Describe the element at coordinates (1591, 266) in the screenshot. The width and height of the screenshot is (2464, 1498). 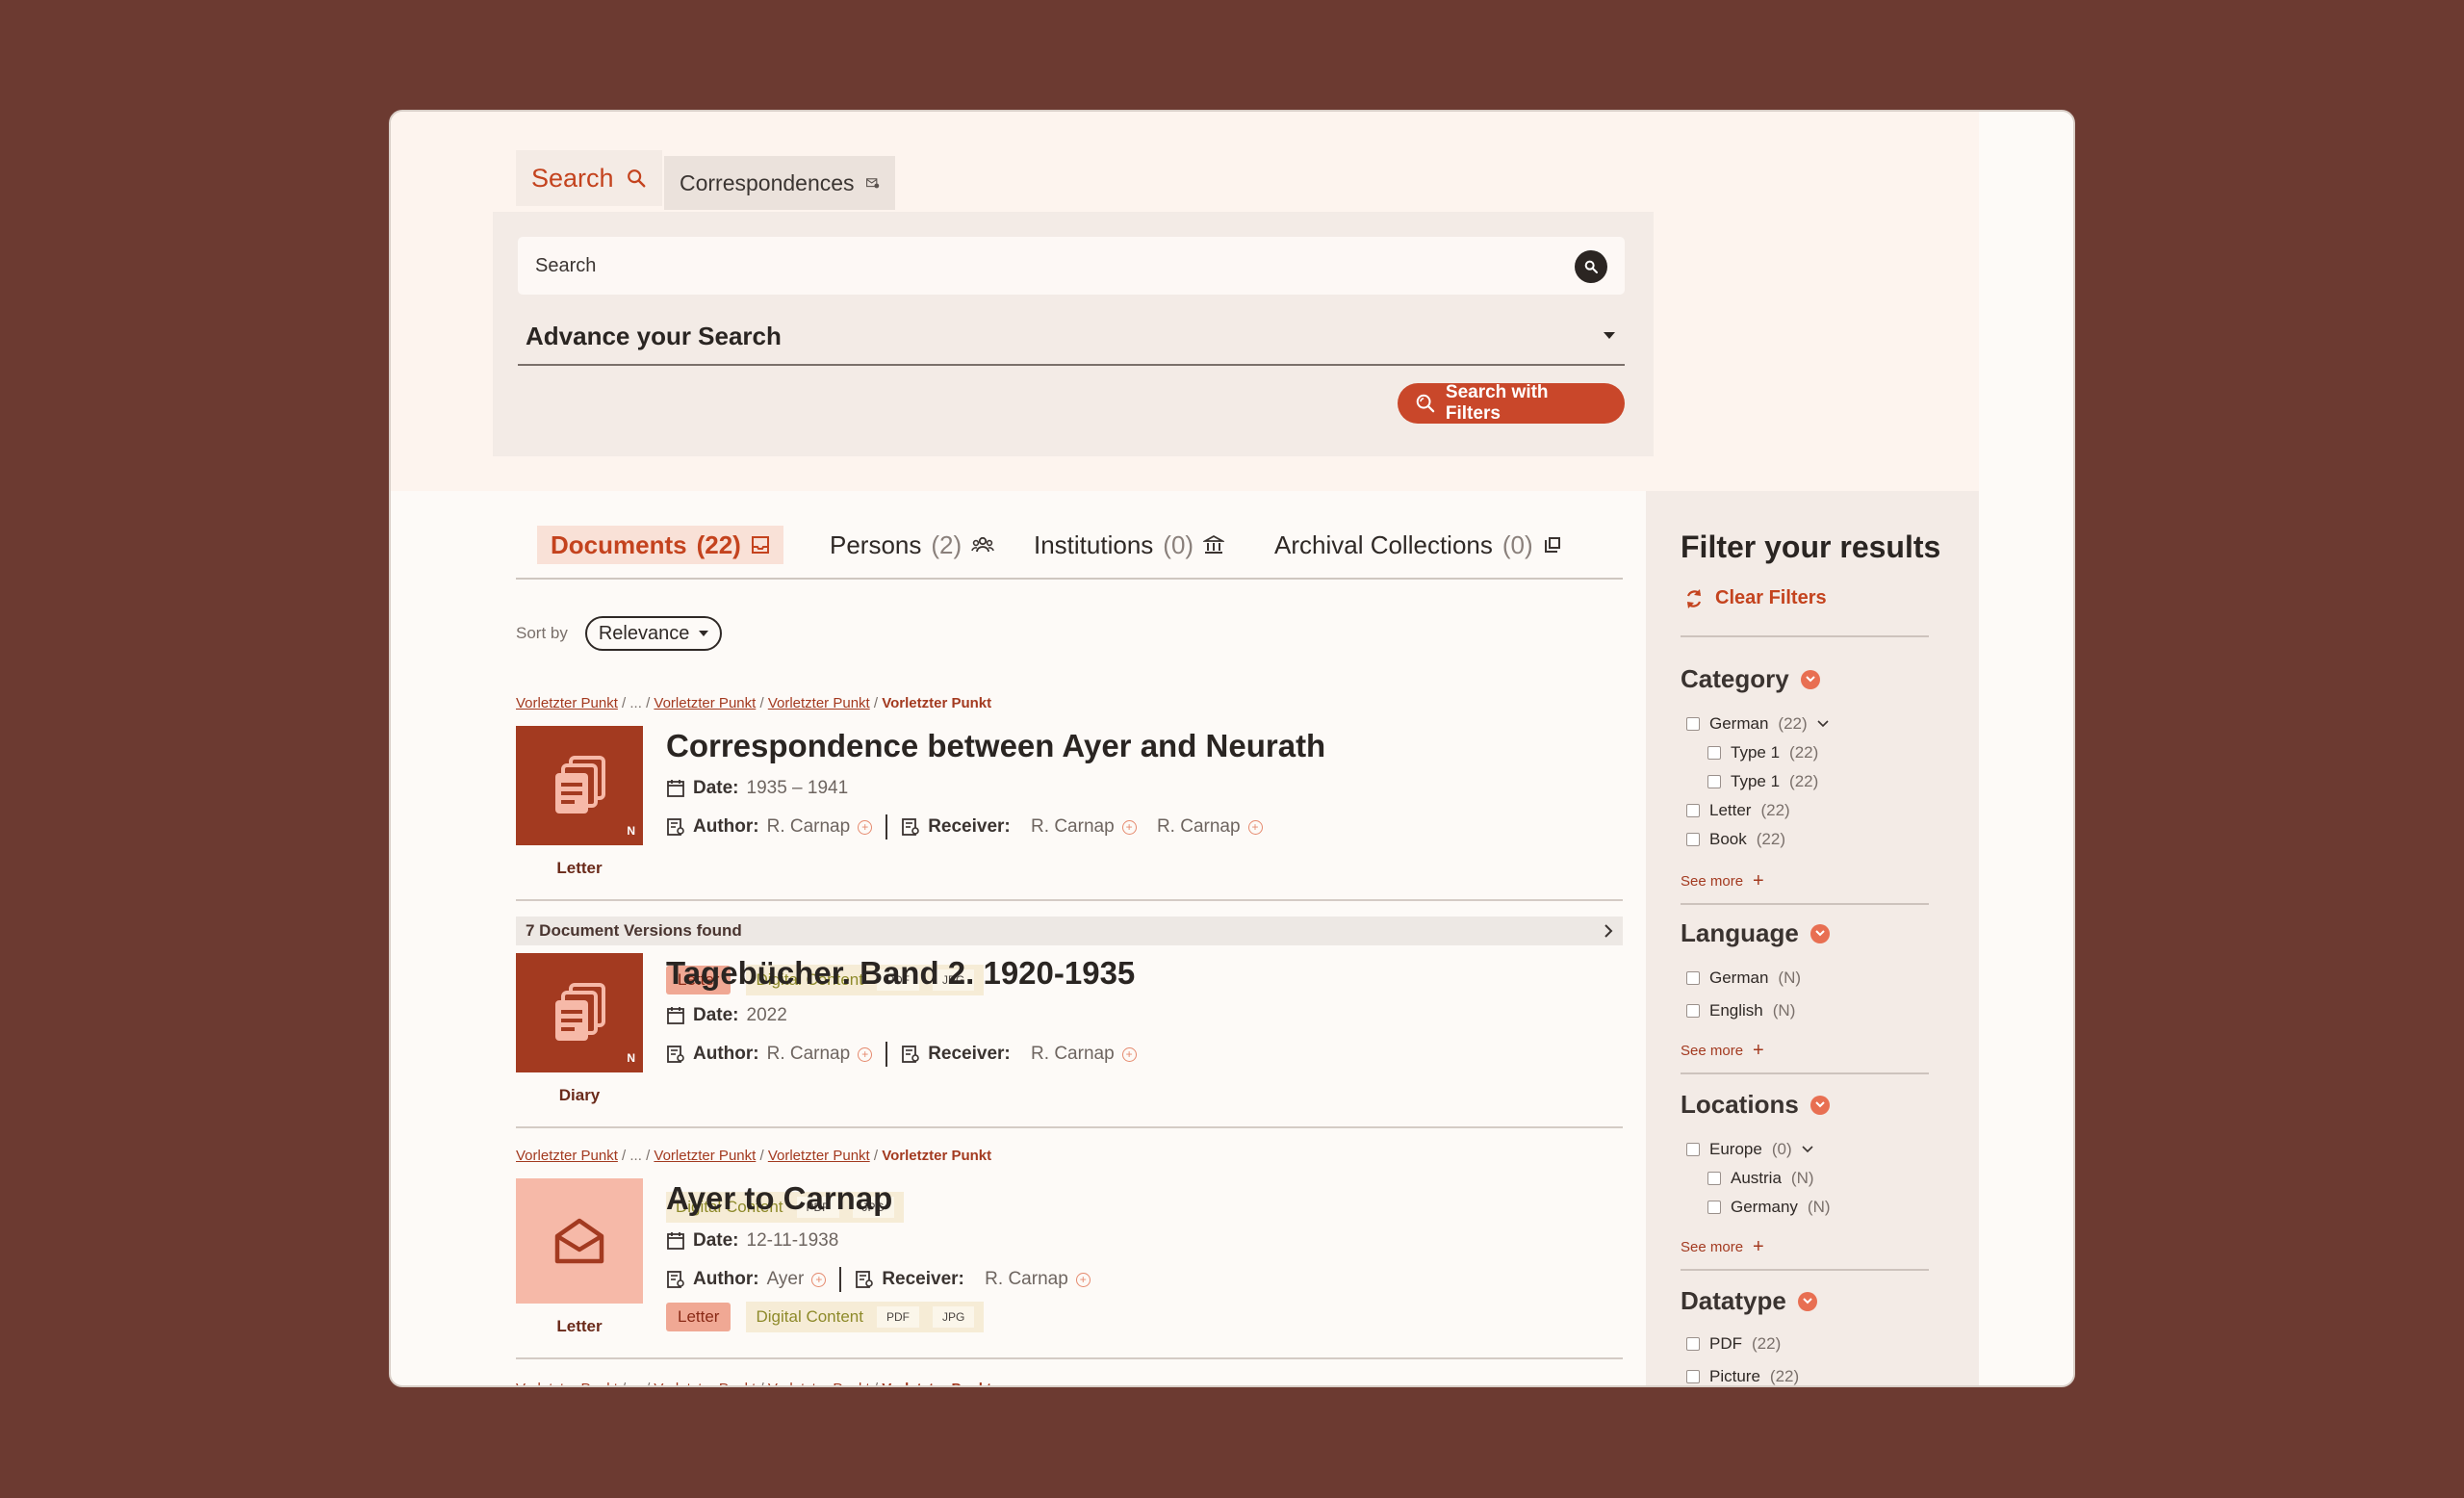
I see `search-submit-button` at that location.